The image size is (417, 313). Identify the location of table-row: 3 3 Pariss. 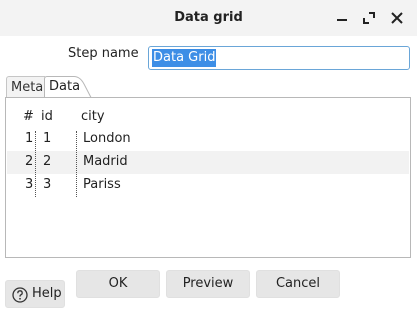
(208, 185).